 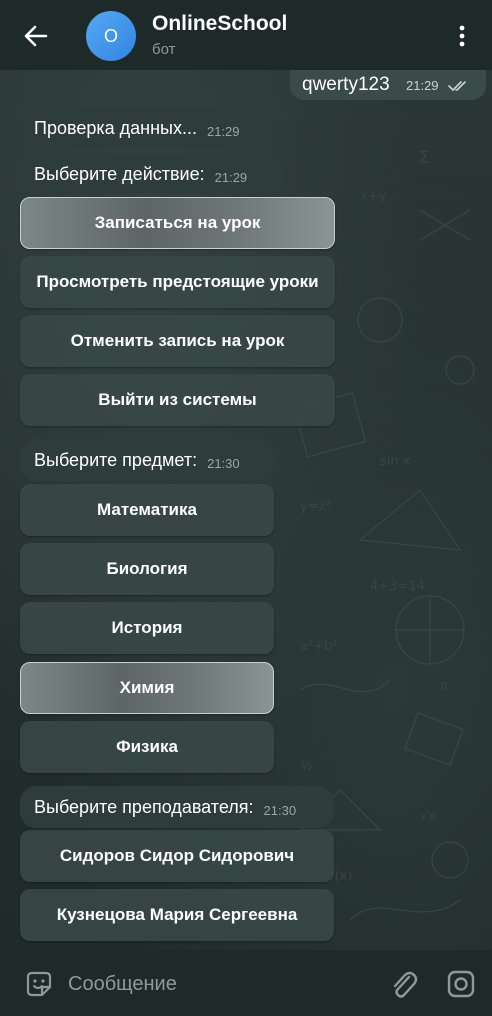 I want to click on avatar: O, so click(x=111, y=36).